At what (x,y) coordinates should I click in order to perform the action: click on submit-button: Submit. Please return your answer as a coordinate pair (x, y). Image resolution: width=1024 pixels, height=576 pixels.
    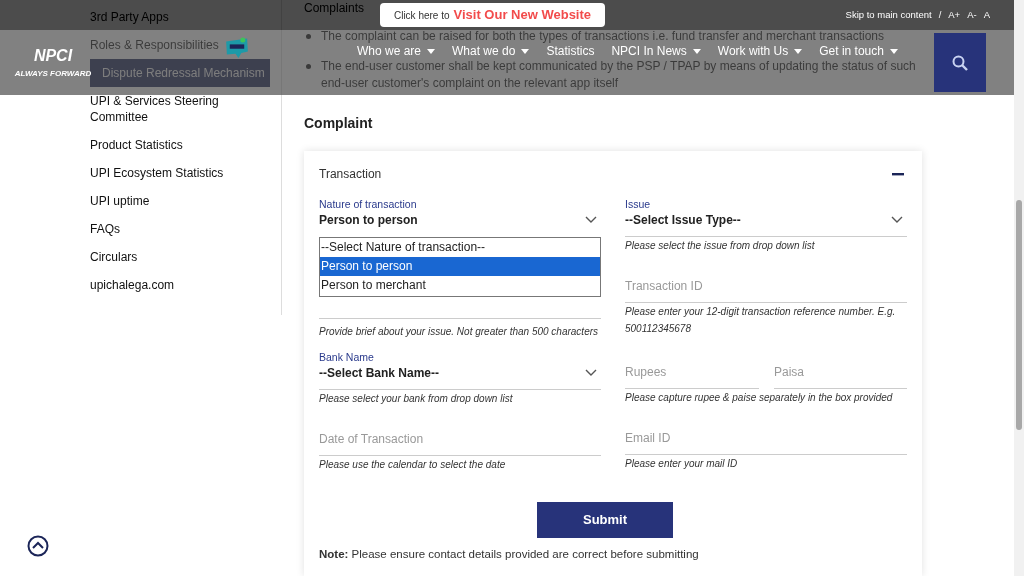
    Looking at the image, I should click on (605, 520).